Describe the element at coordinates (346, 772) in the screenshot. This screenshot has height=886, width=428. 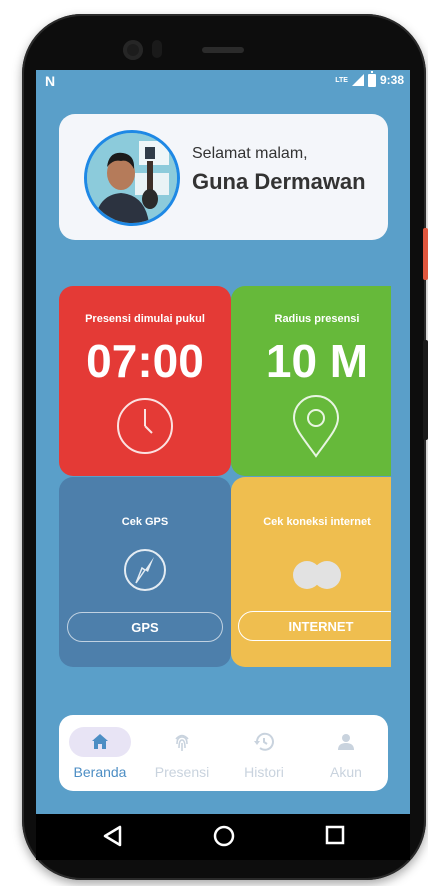
I see `nav-label-akun: Akun` at that location.